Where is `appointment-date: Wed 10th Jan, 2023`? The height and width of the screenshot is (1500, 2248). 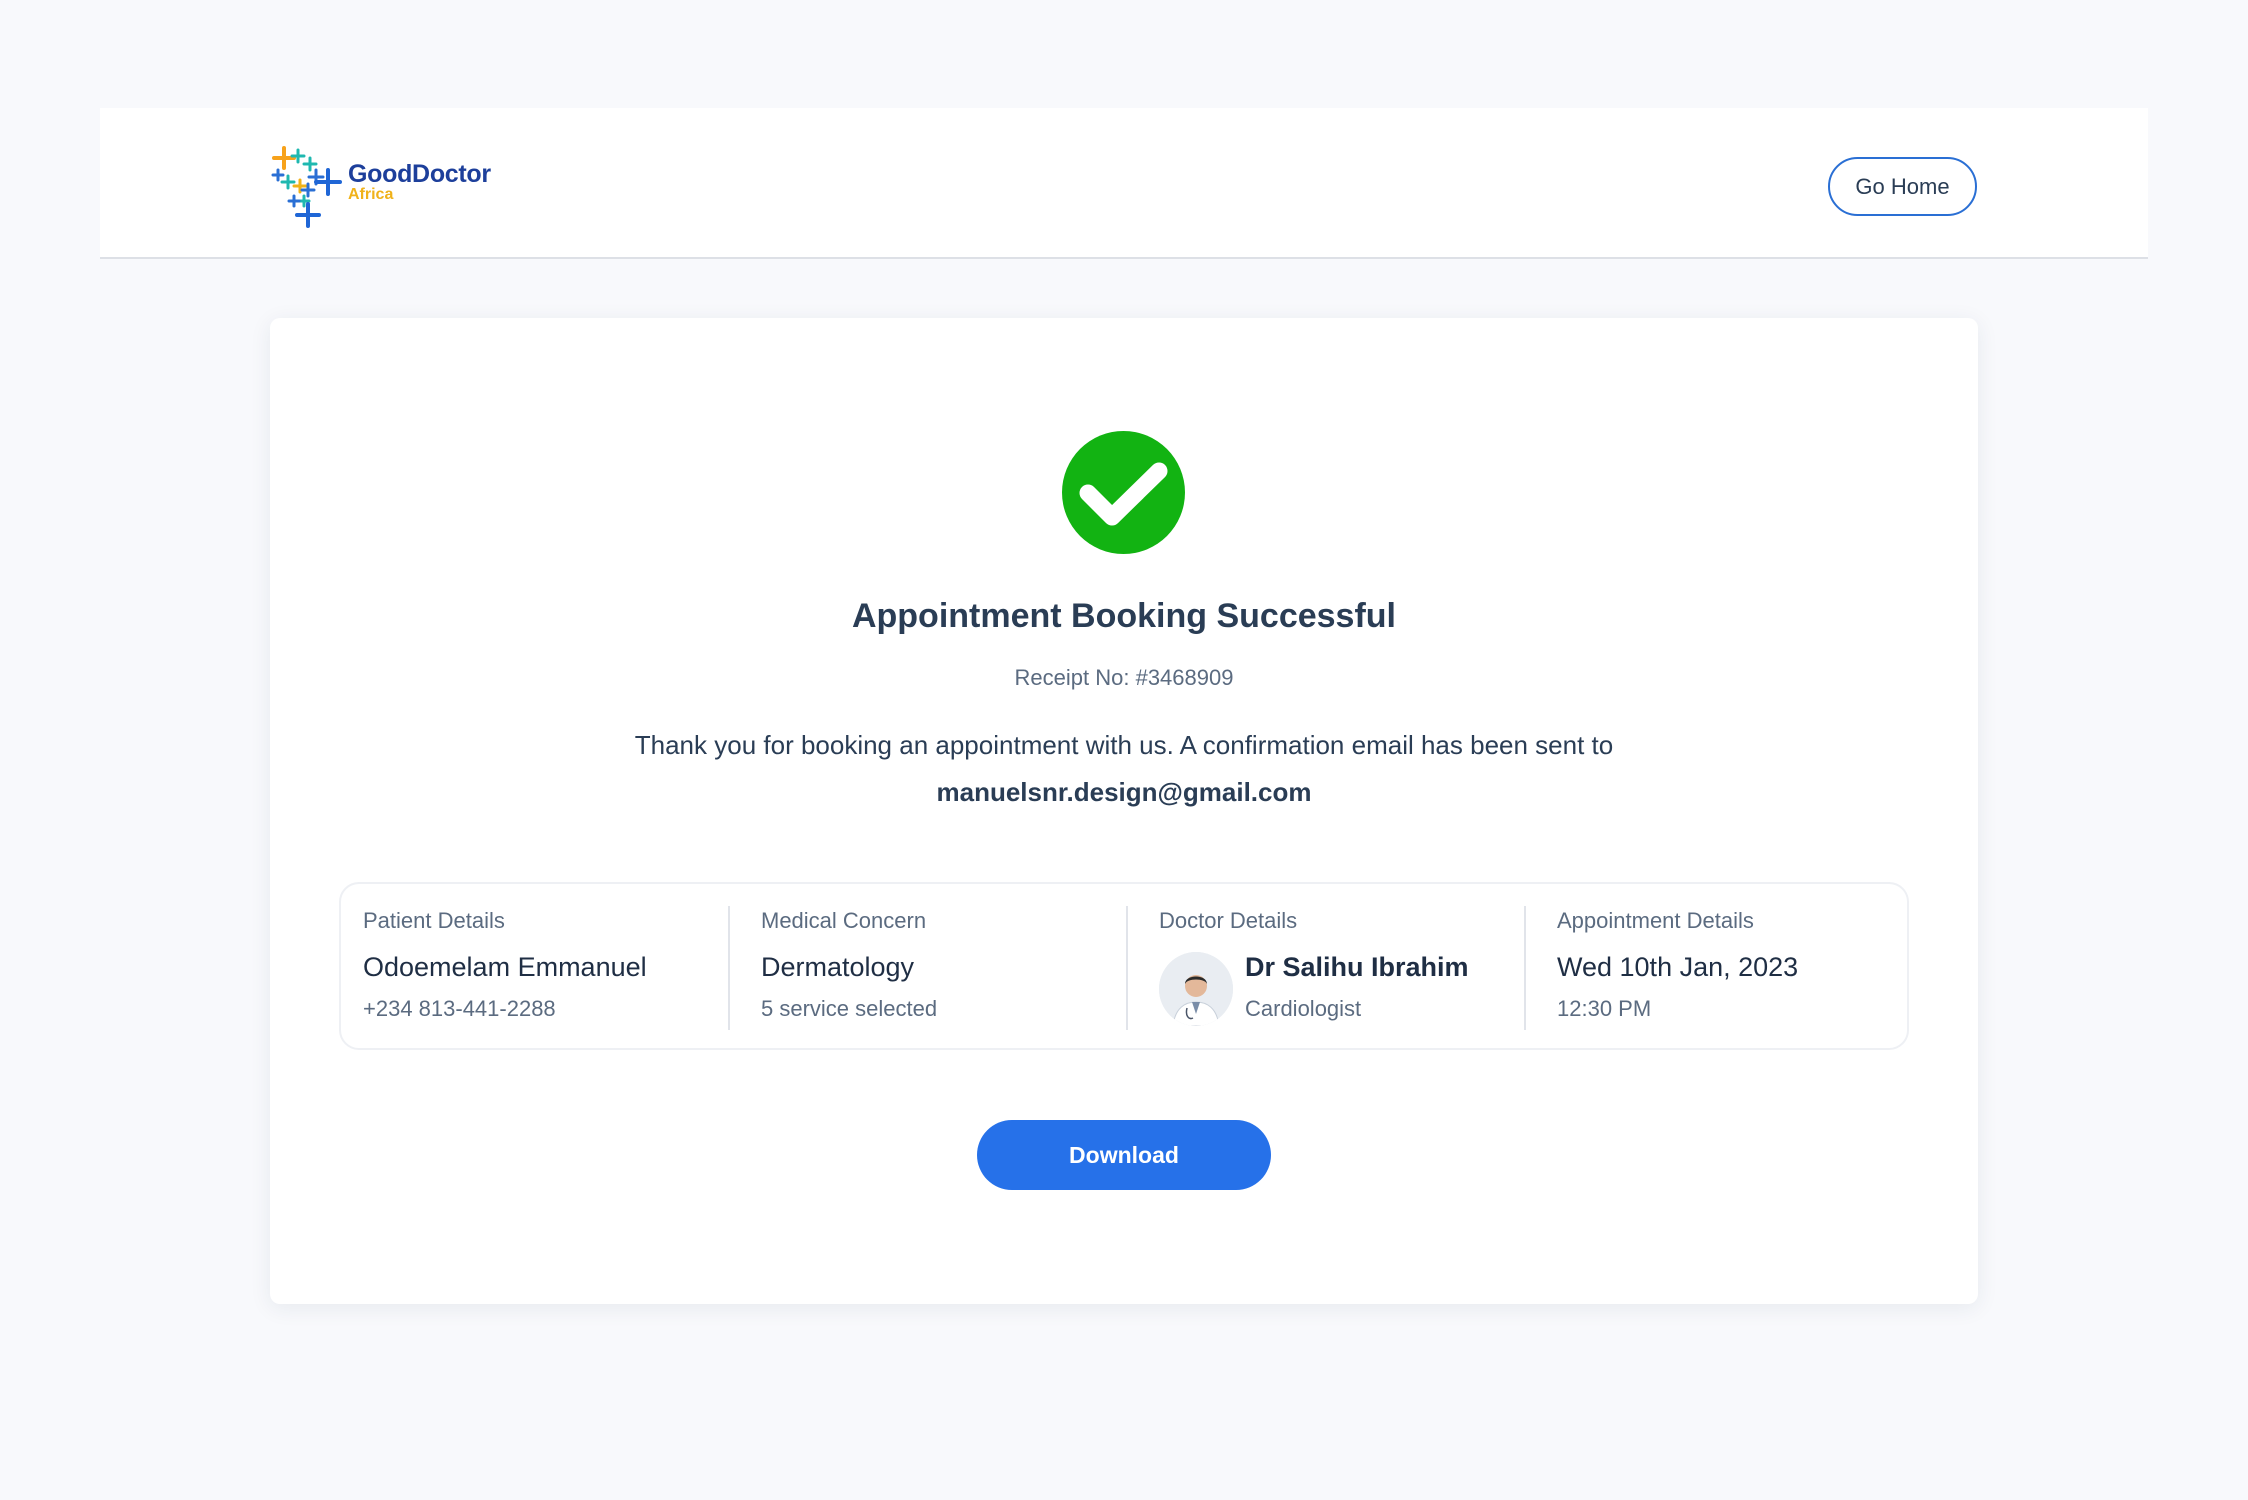 appointment-date: Wed 10th Jan, 2023 is located at coordinates (1678, 967).